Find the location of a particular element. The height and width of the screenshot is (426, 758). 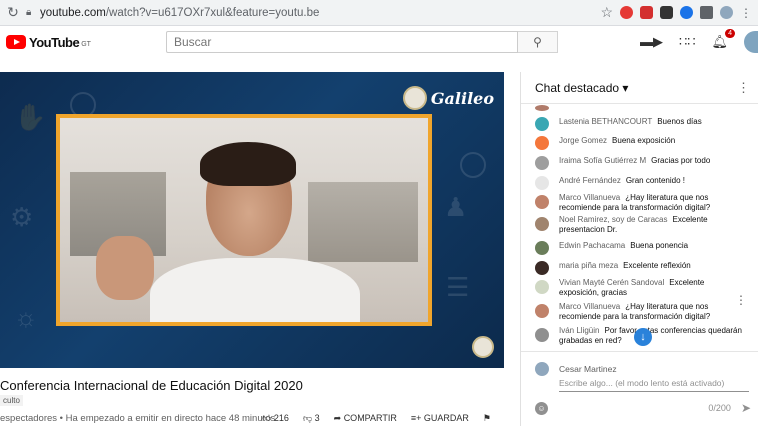

chat-mode-dropdown: Chat destacado ▾ is located at coordinates (581, 88).